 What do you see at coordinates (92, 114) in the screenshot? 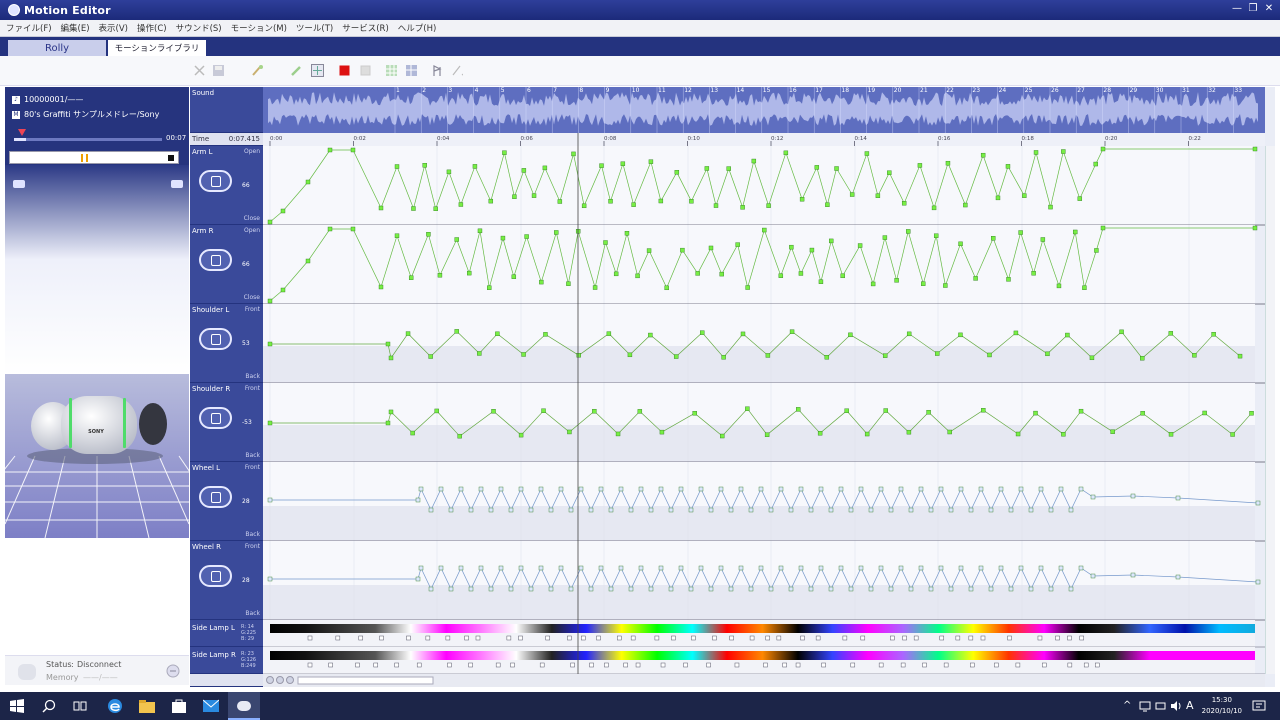
I see `song-title: 80's Graffiti サンプルメドレー/Sony` at bounding box center [92, 114].